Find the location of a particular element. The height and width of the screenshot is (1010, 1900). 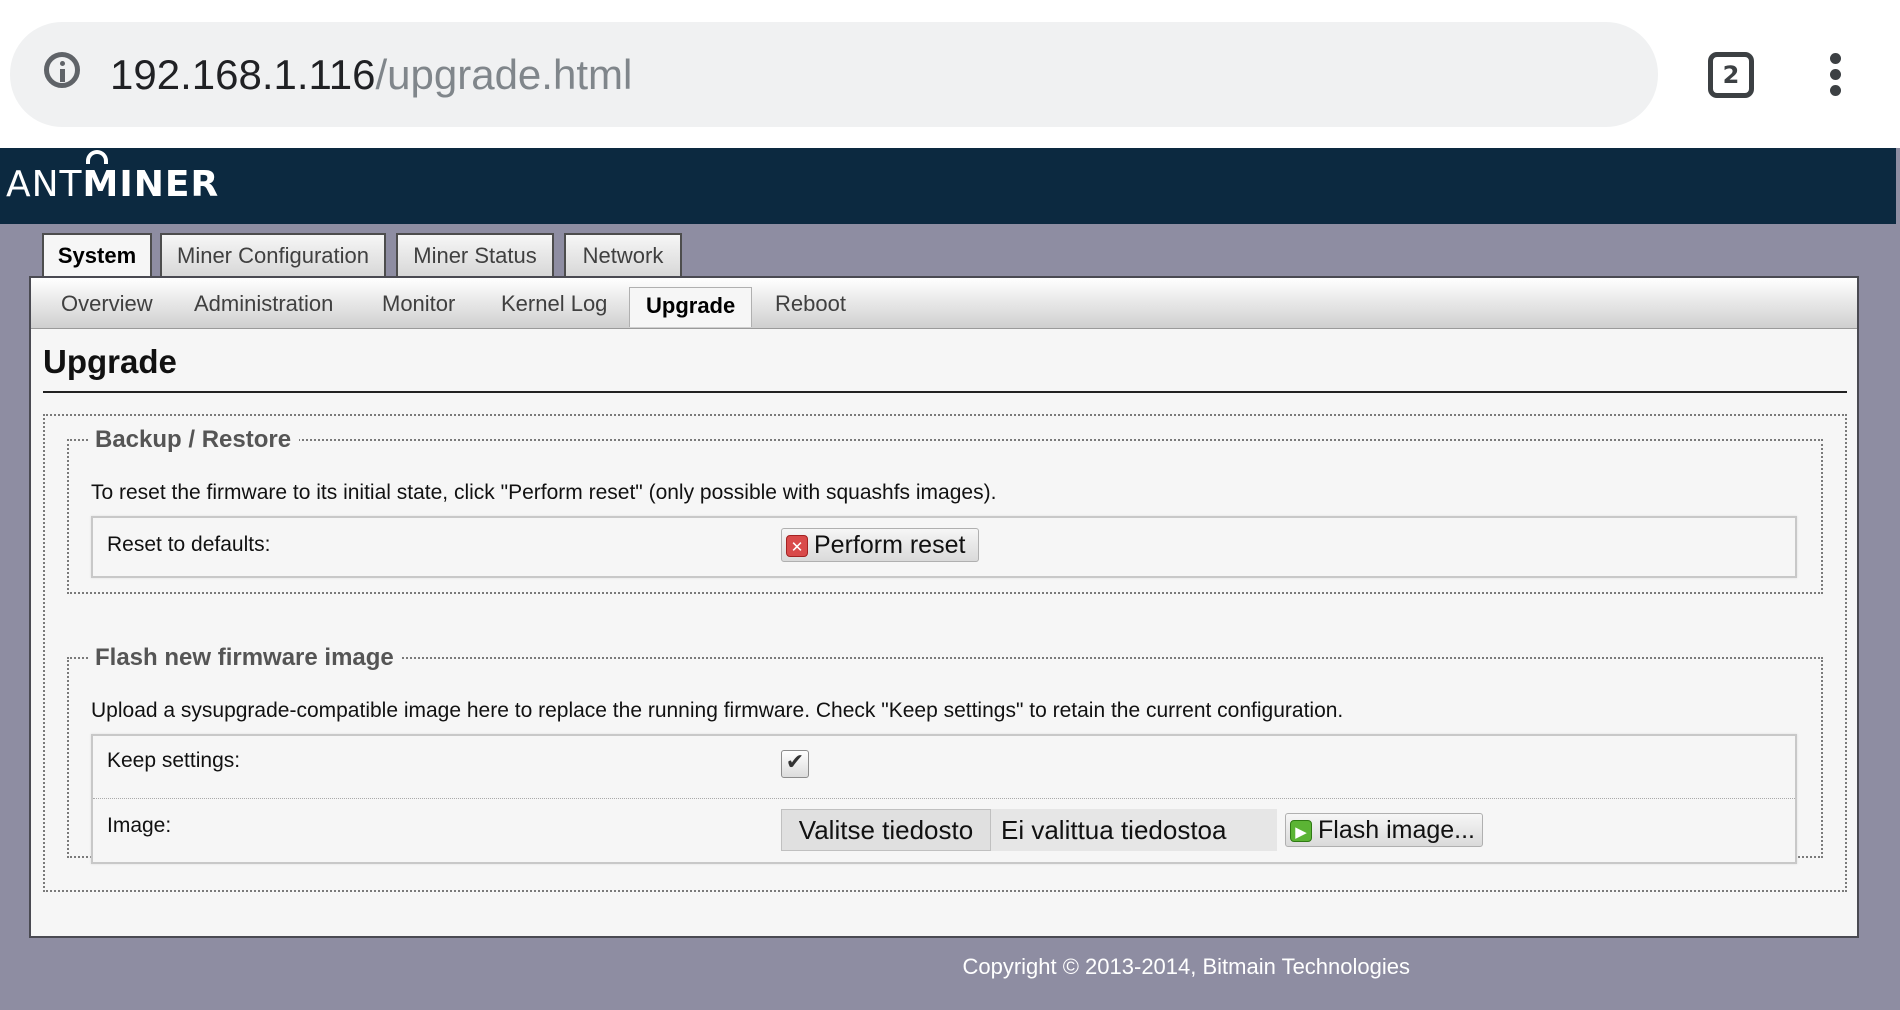

reset-form: Reset to defaults: ✕ Perform reset is located at coordinates (944, 547).